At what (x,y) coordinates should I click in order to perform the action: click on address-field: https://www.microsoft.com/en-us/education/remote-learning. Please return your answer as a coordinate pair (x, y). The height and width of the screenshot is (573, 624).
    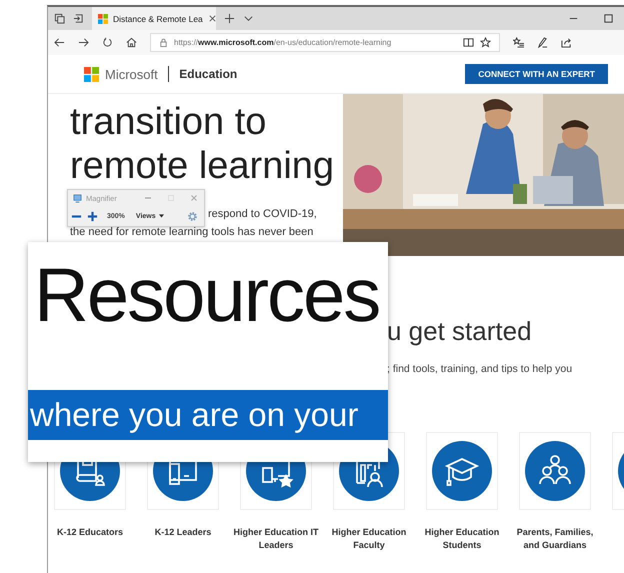
    Looking at the image, I should click on (325, 42).